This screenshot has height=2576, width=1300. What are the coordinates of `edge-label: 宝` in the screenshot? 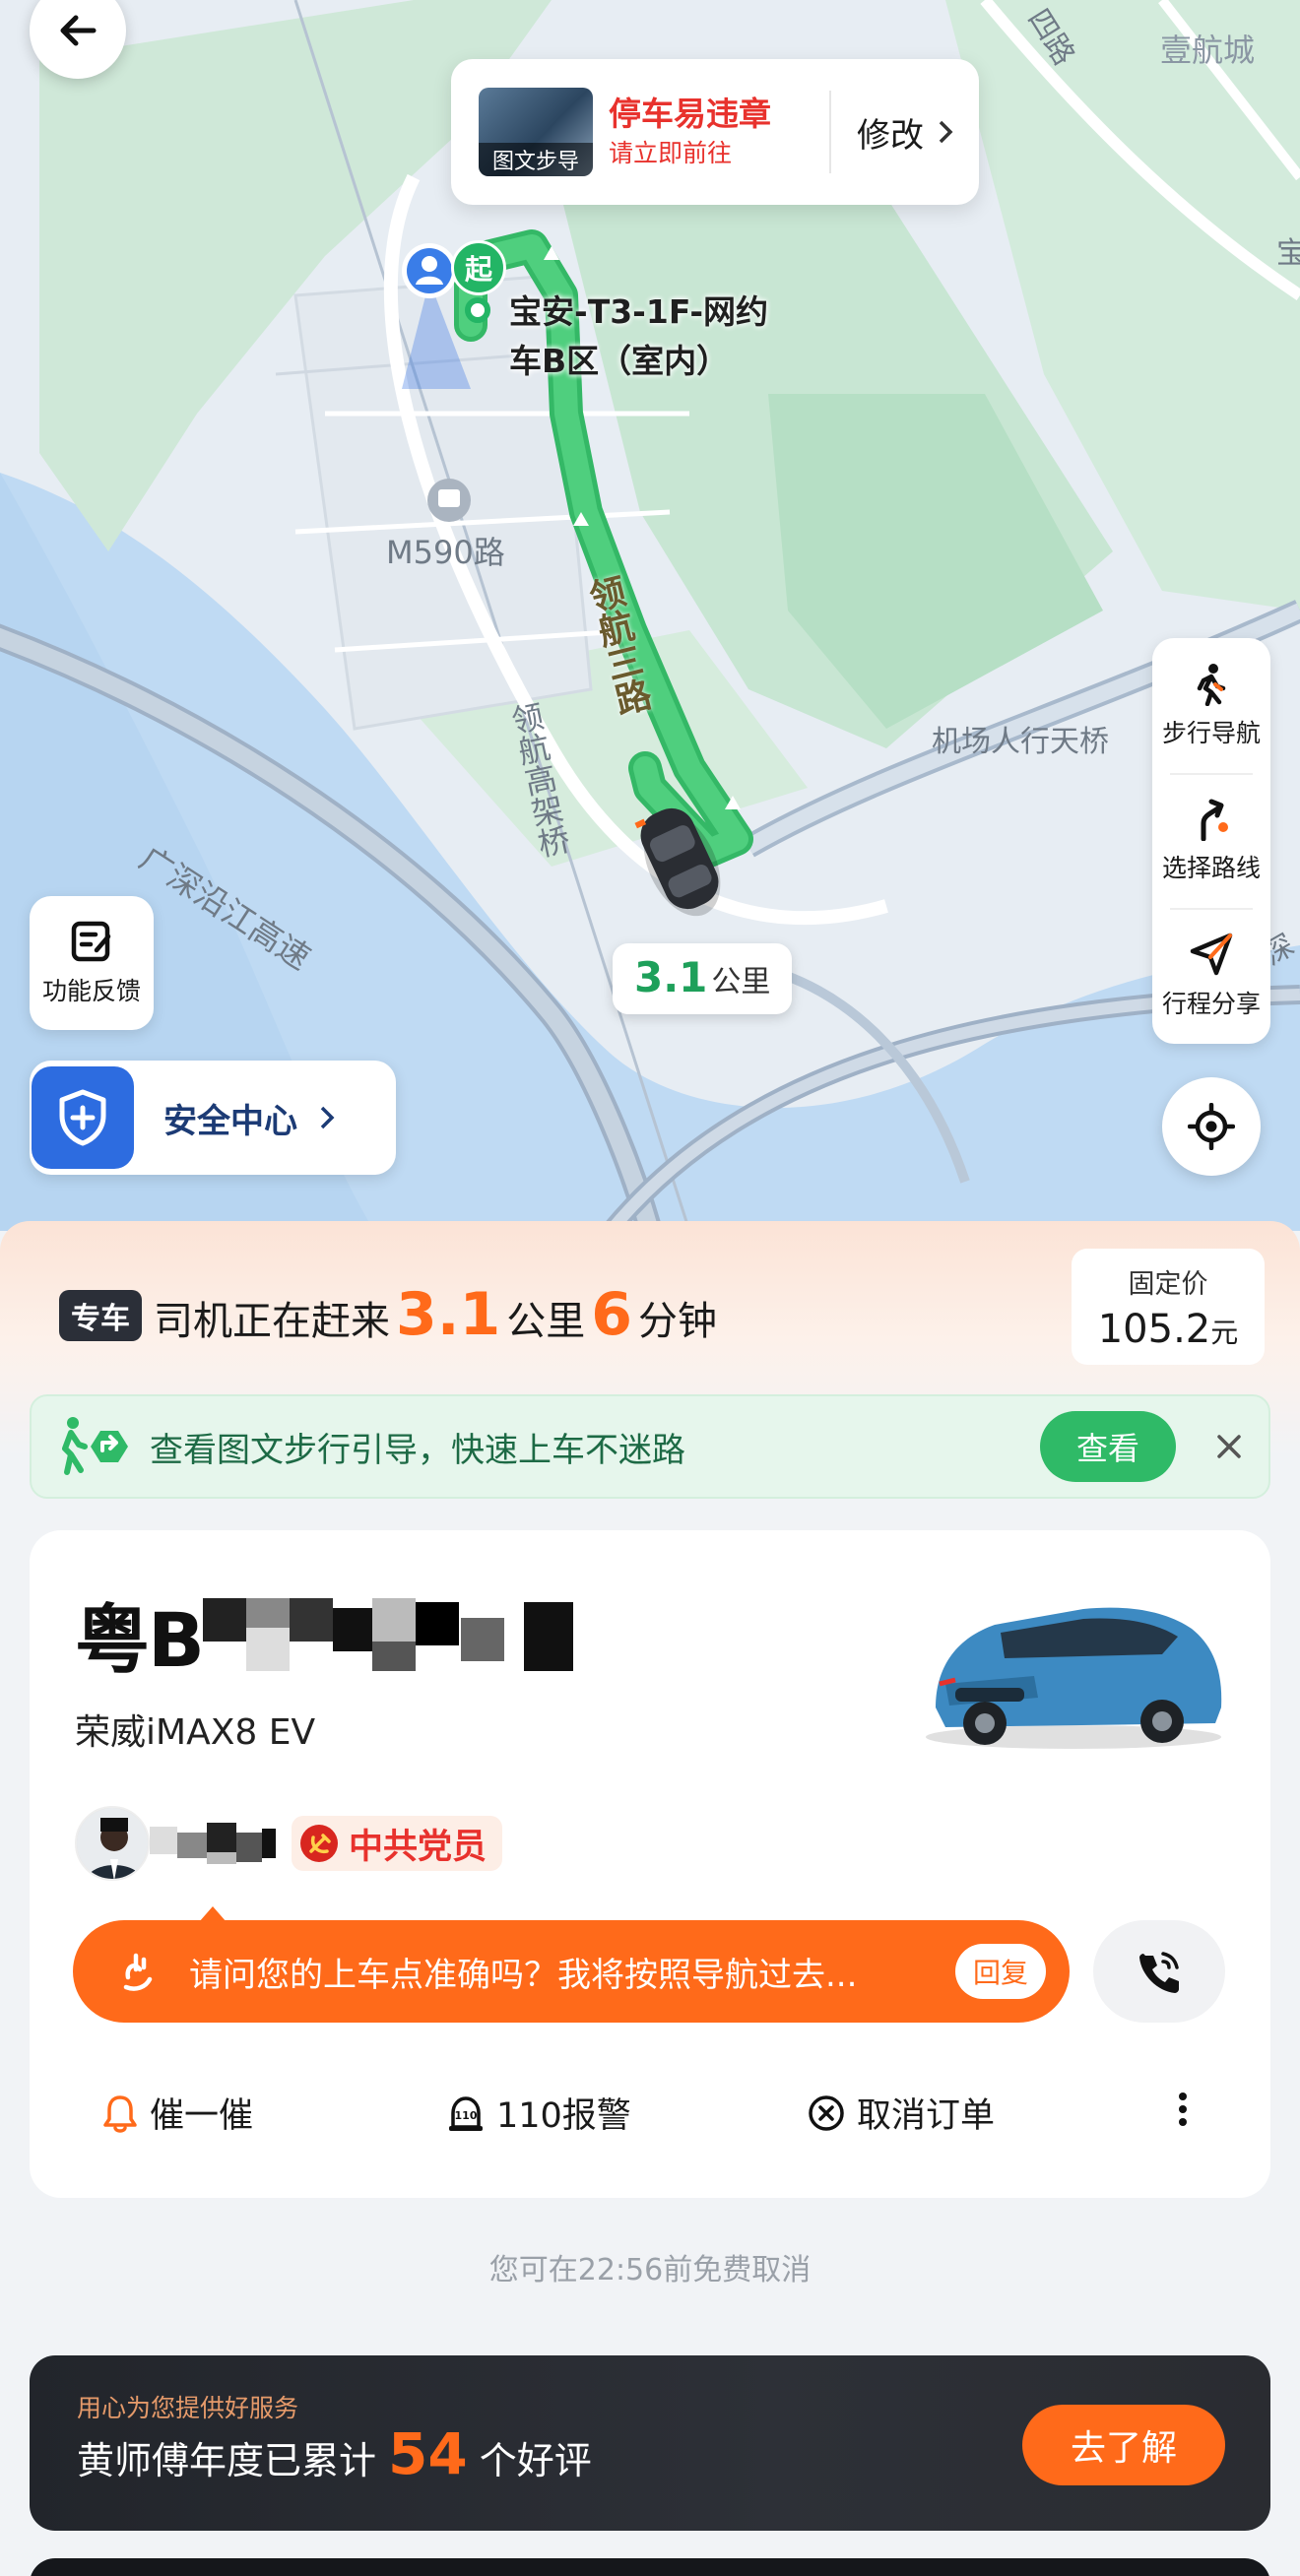 It's located at (1288, 253).